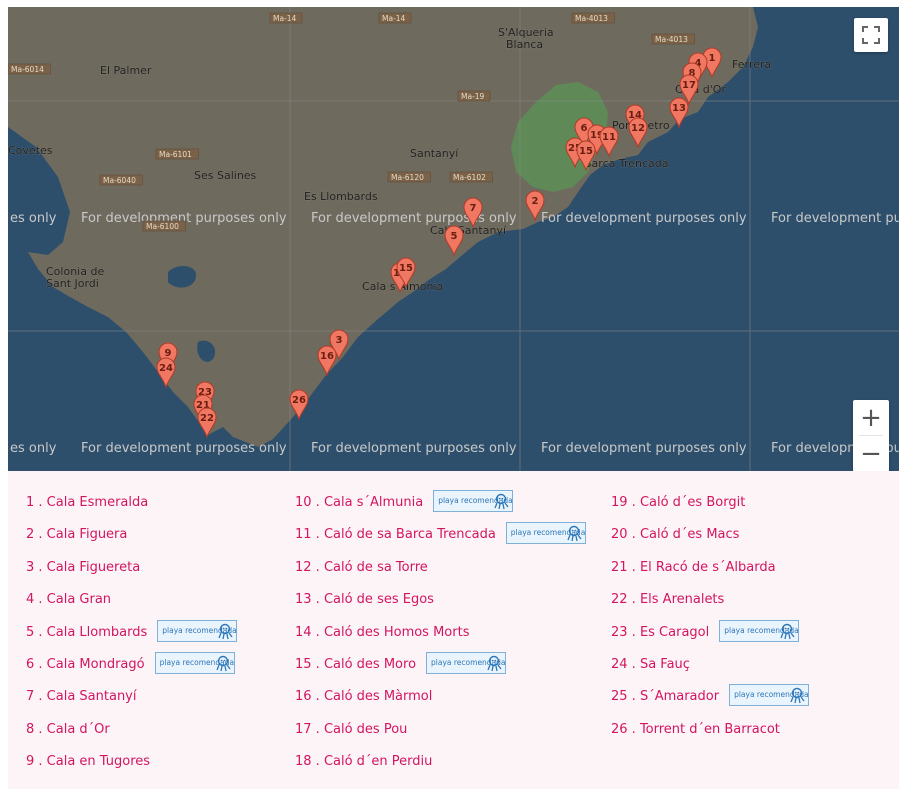  I want to click on svg-text: Ma-6100, so click(162, 226).